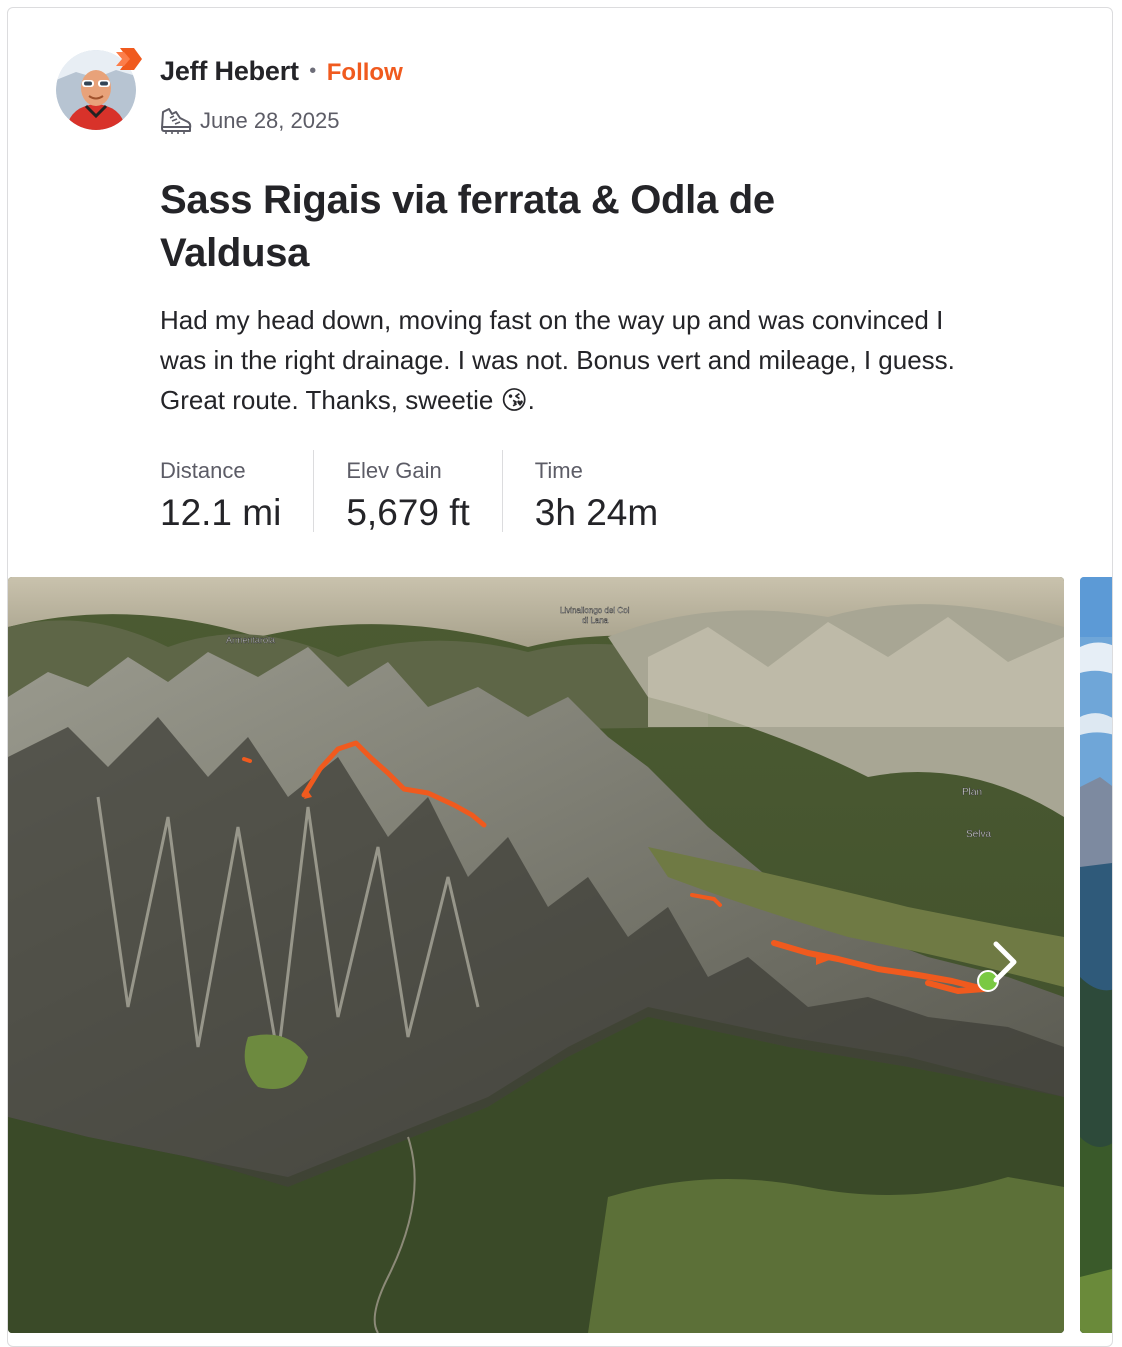  Describe the element at coordinates (394, 470) in the screenshot. I see `stat-label: Elev Gain` at that location.